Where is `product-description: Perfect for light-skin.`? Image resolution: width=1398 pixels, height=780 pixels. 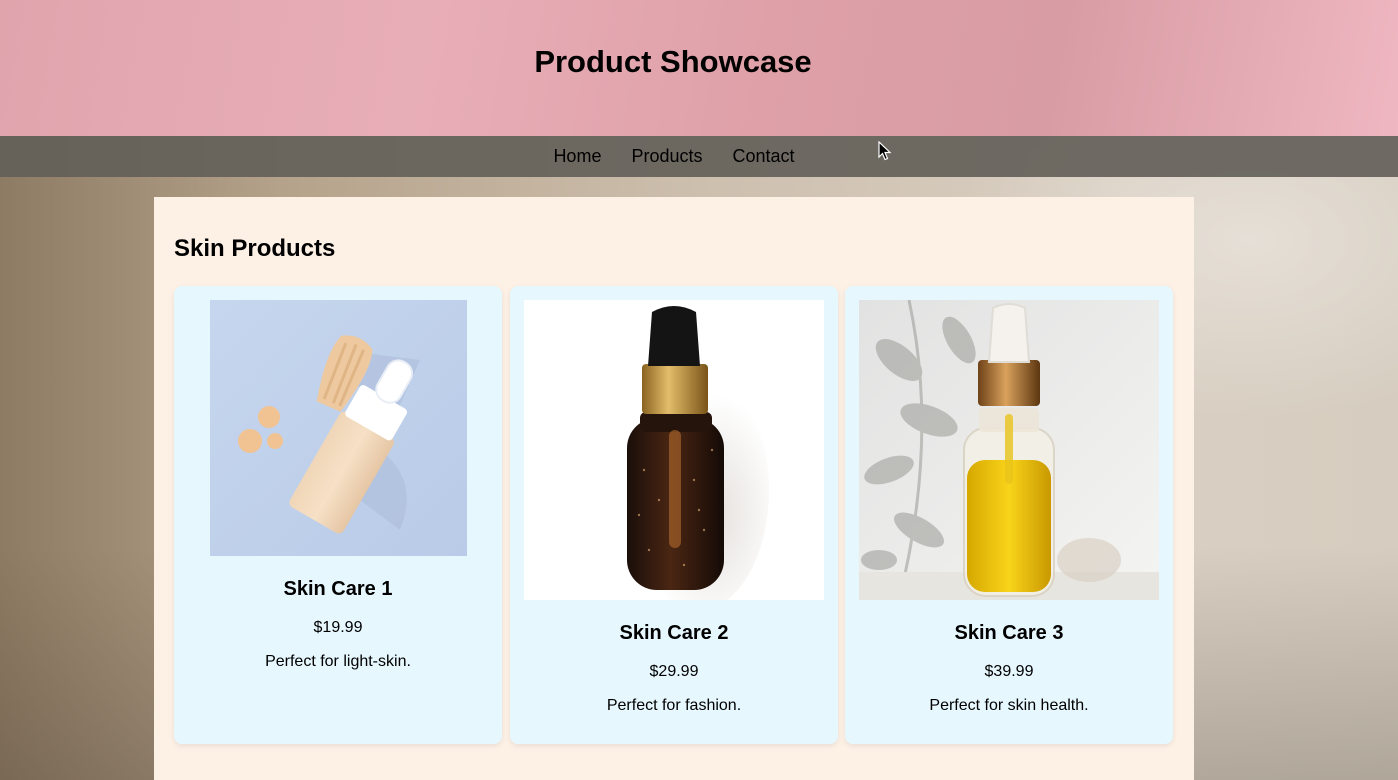
product-description: Perfect for light-skin. is located at coordinates (338, 661).